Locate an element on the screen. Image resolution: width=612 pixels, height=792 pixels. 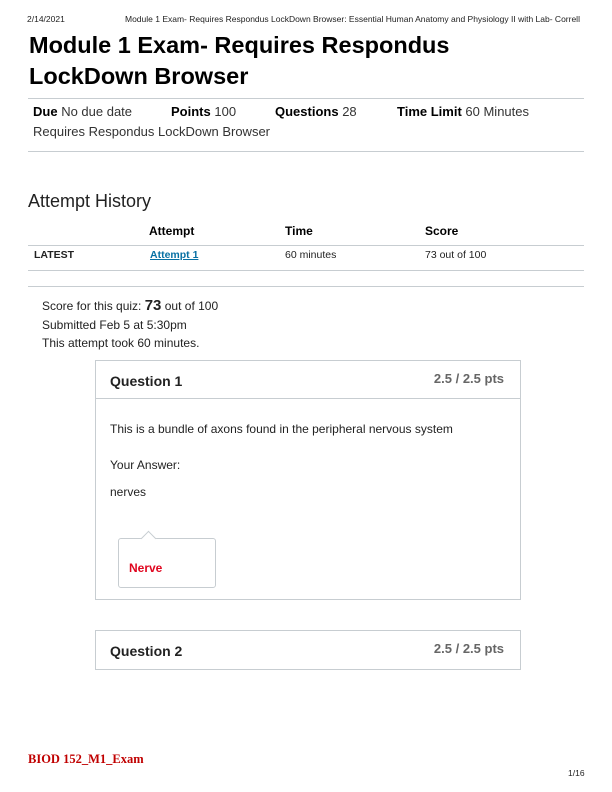
print-date: 2/14/2021 is located at coordinates (46, 19).